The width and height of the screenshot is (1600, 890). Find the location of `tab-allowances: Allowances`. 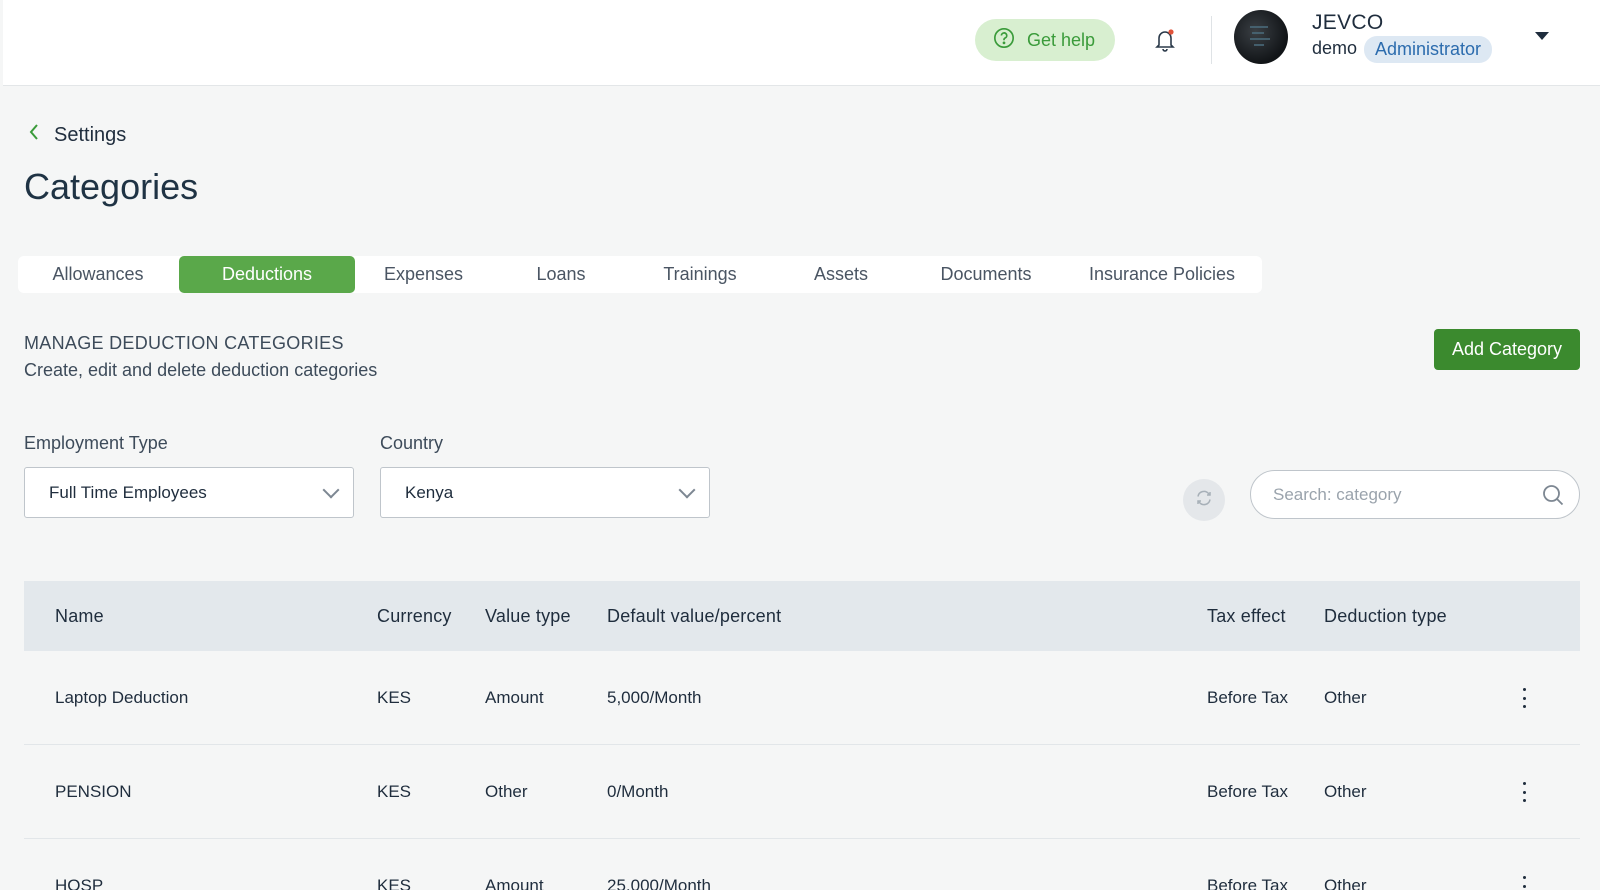

tab-allowances: Allowances is located at coordinates (98, 274).